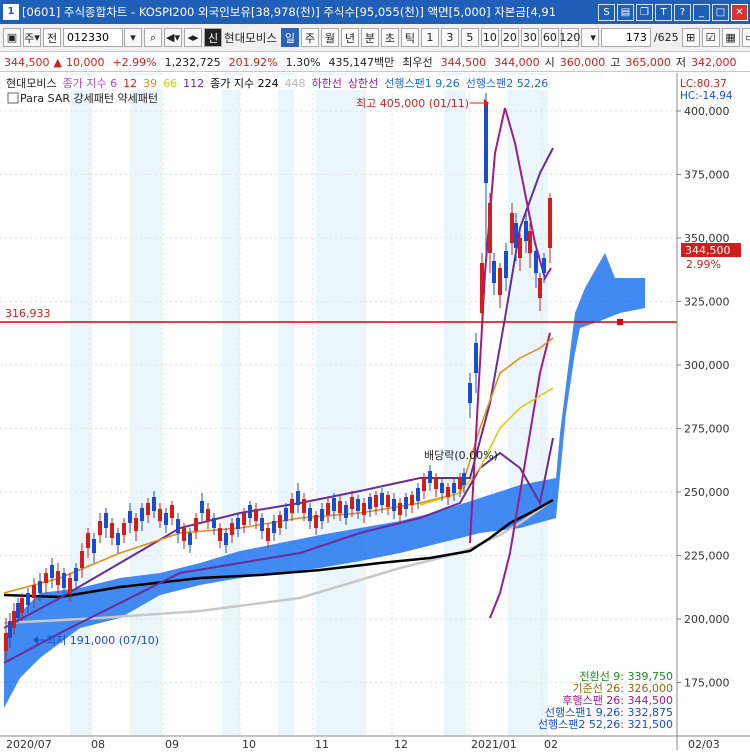  What do you see at coordinates (309, 37) in the screenshot?
I see `period-week-button: 주` at bounding box center [309, 37].